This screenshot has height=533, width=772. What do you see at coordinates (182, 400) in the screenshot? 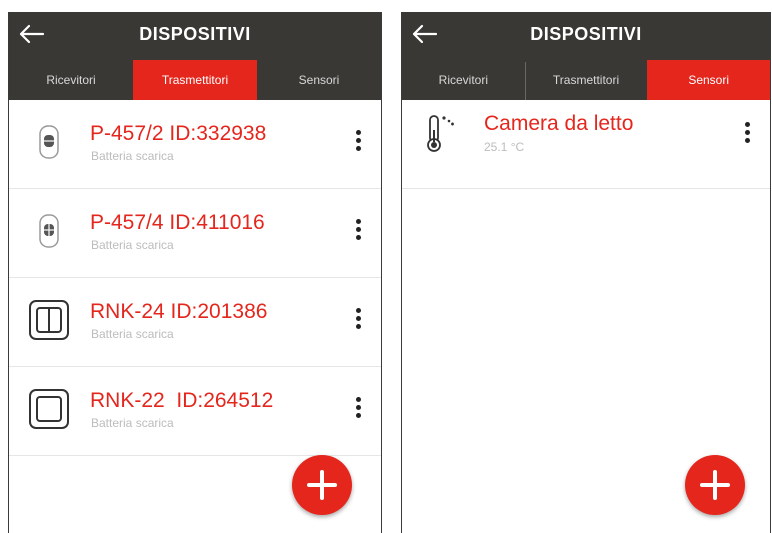
I see `device-name: RNK-22 ID:264512` at bounding box center [182, 400].